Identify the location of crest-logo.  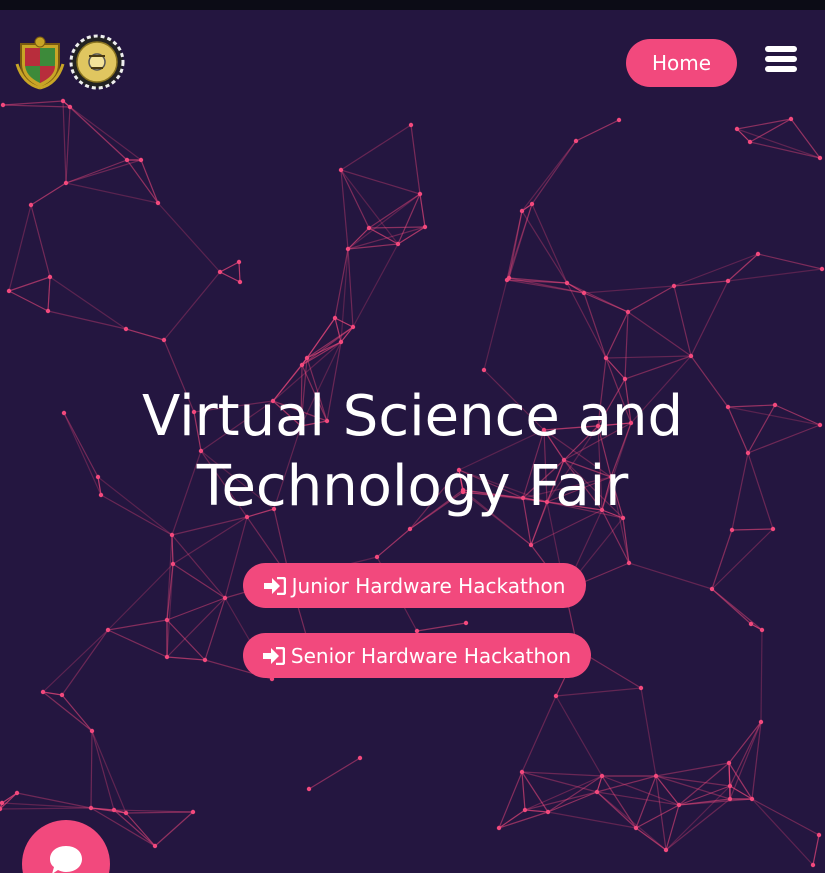
(40, 62).